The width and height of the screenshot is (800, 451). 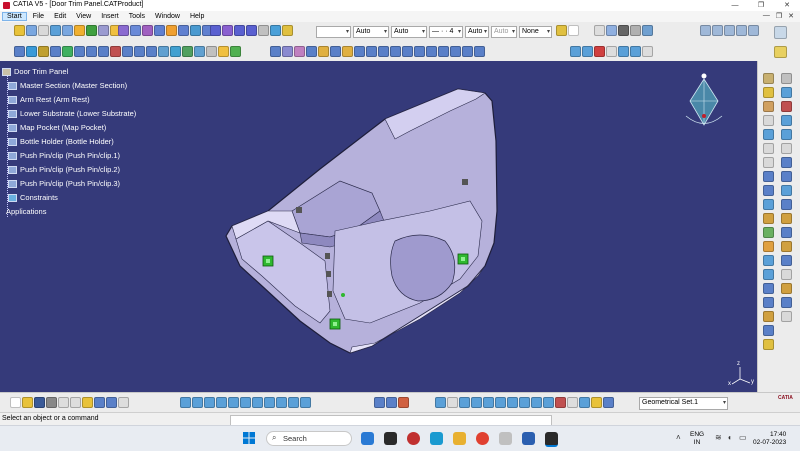 What do you see at coordinates (623, 51) in the screenshot?
I see `circle-analysis-icon` at bounding box center [623, 51].